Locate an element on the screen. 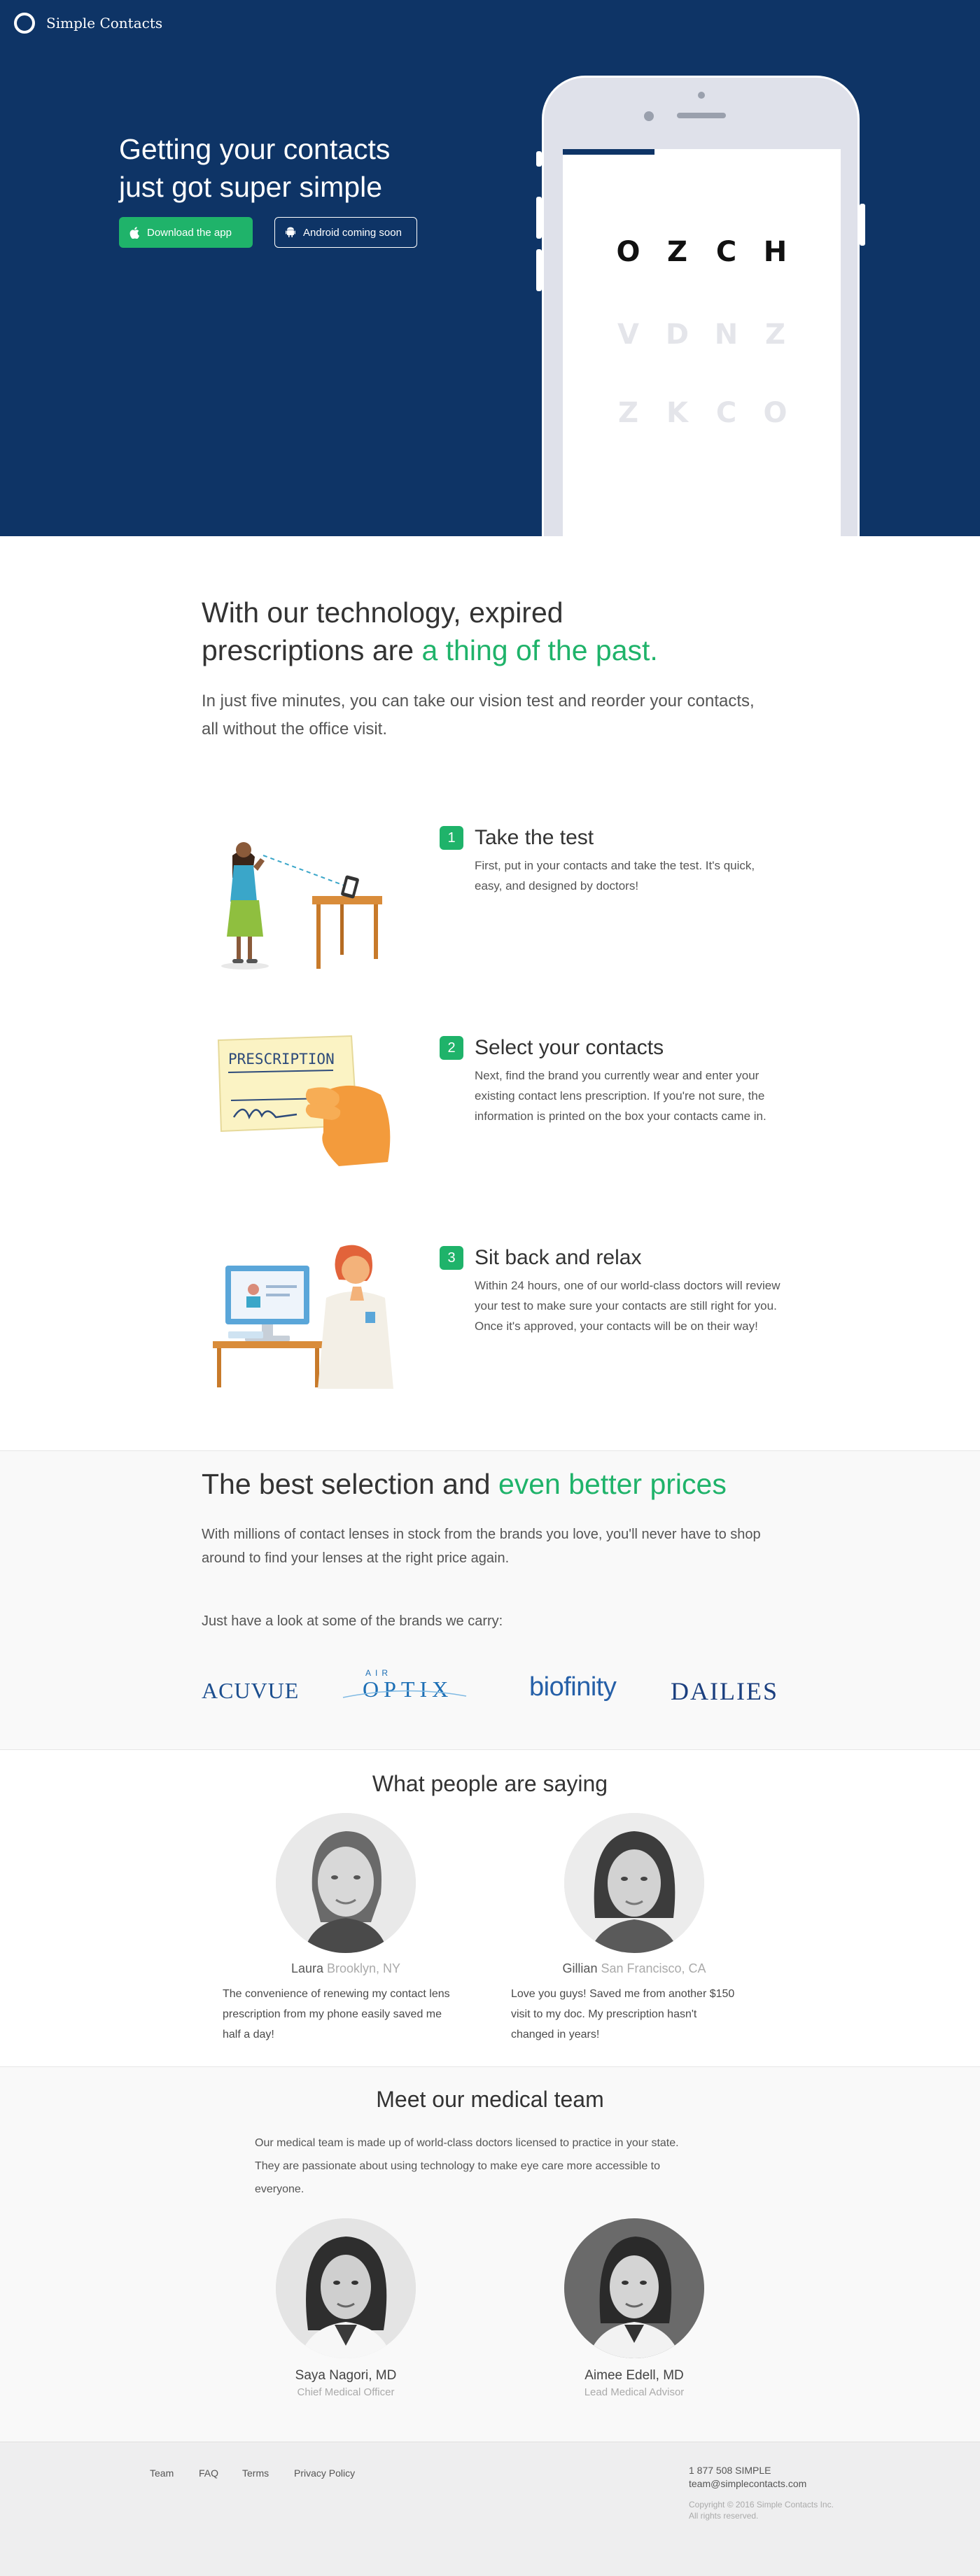  phone-camera is located at coordinates (649, 116).